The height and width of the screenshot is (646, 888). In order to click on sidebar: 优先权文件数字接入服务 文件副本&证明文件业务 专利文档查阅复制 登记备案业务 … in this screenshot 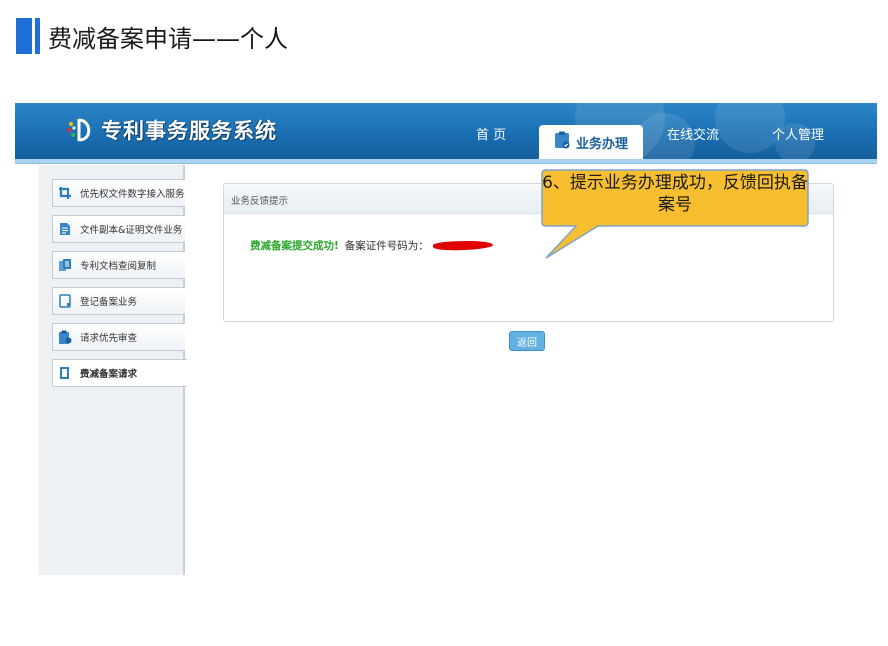, I will do `click(113, 370)`.